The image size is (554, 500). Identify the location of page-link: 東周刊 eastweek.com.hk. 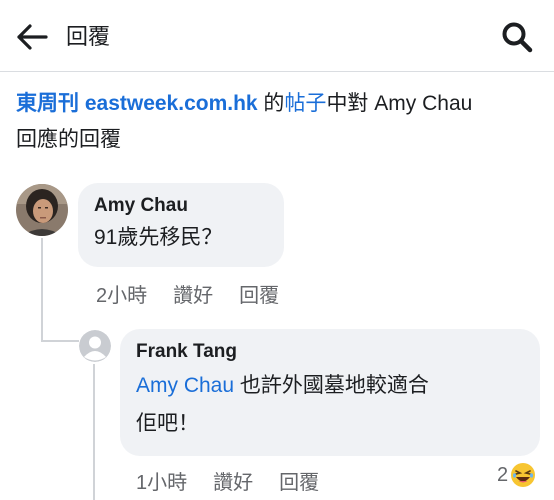
(137, 103).